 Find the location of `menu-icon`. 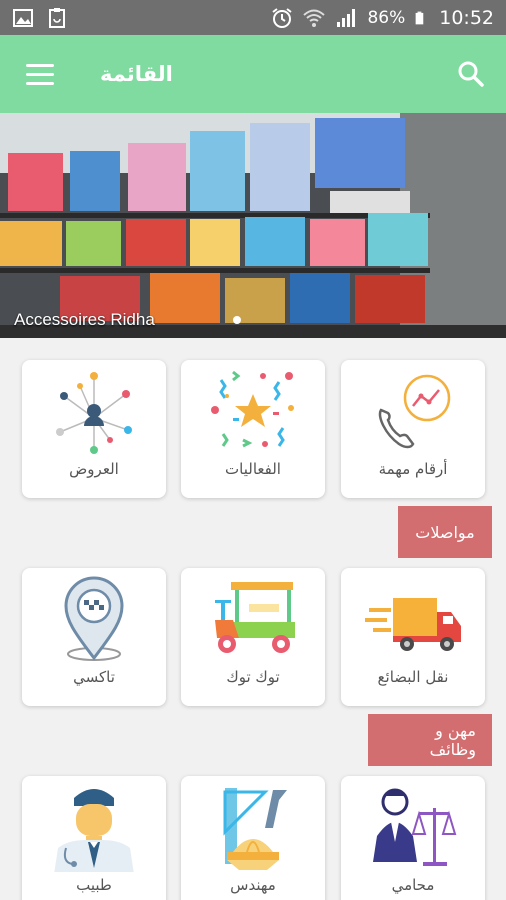

menu-icon is located at coordinates (40, 74).